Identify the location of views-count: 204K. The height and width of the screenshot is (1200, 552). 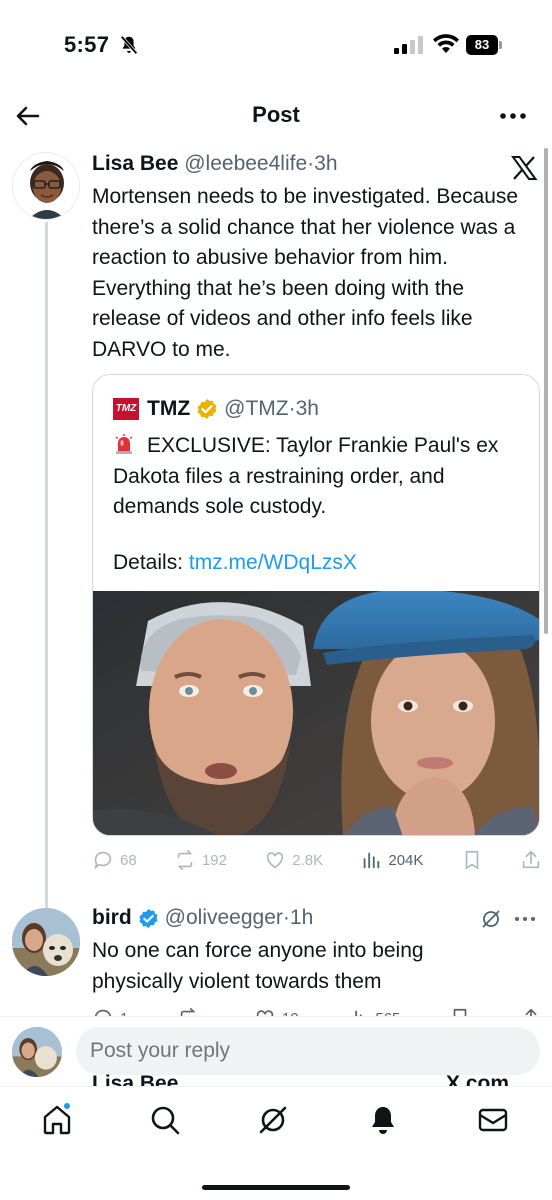
(406, 860).